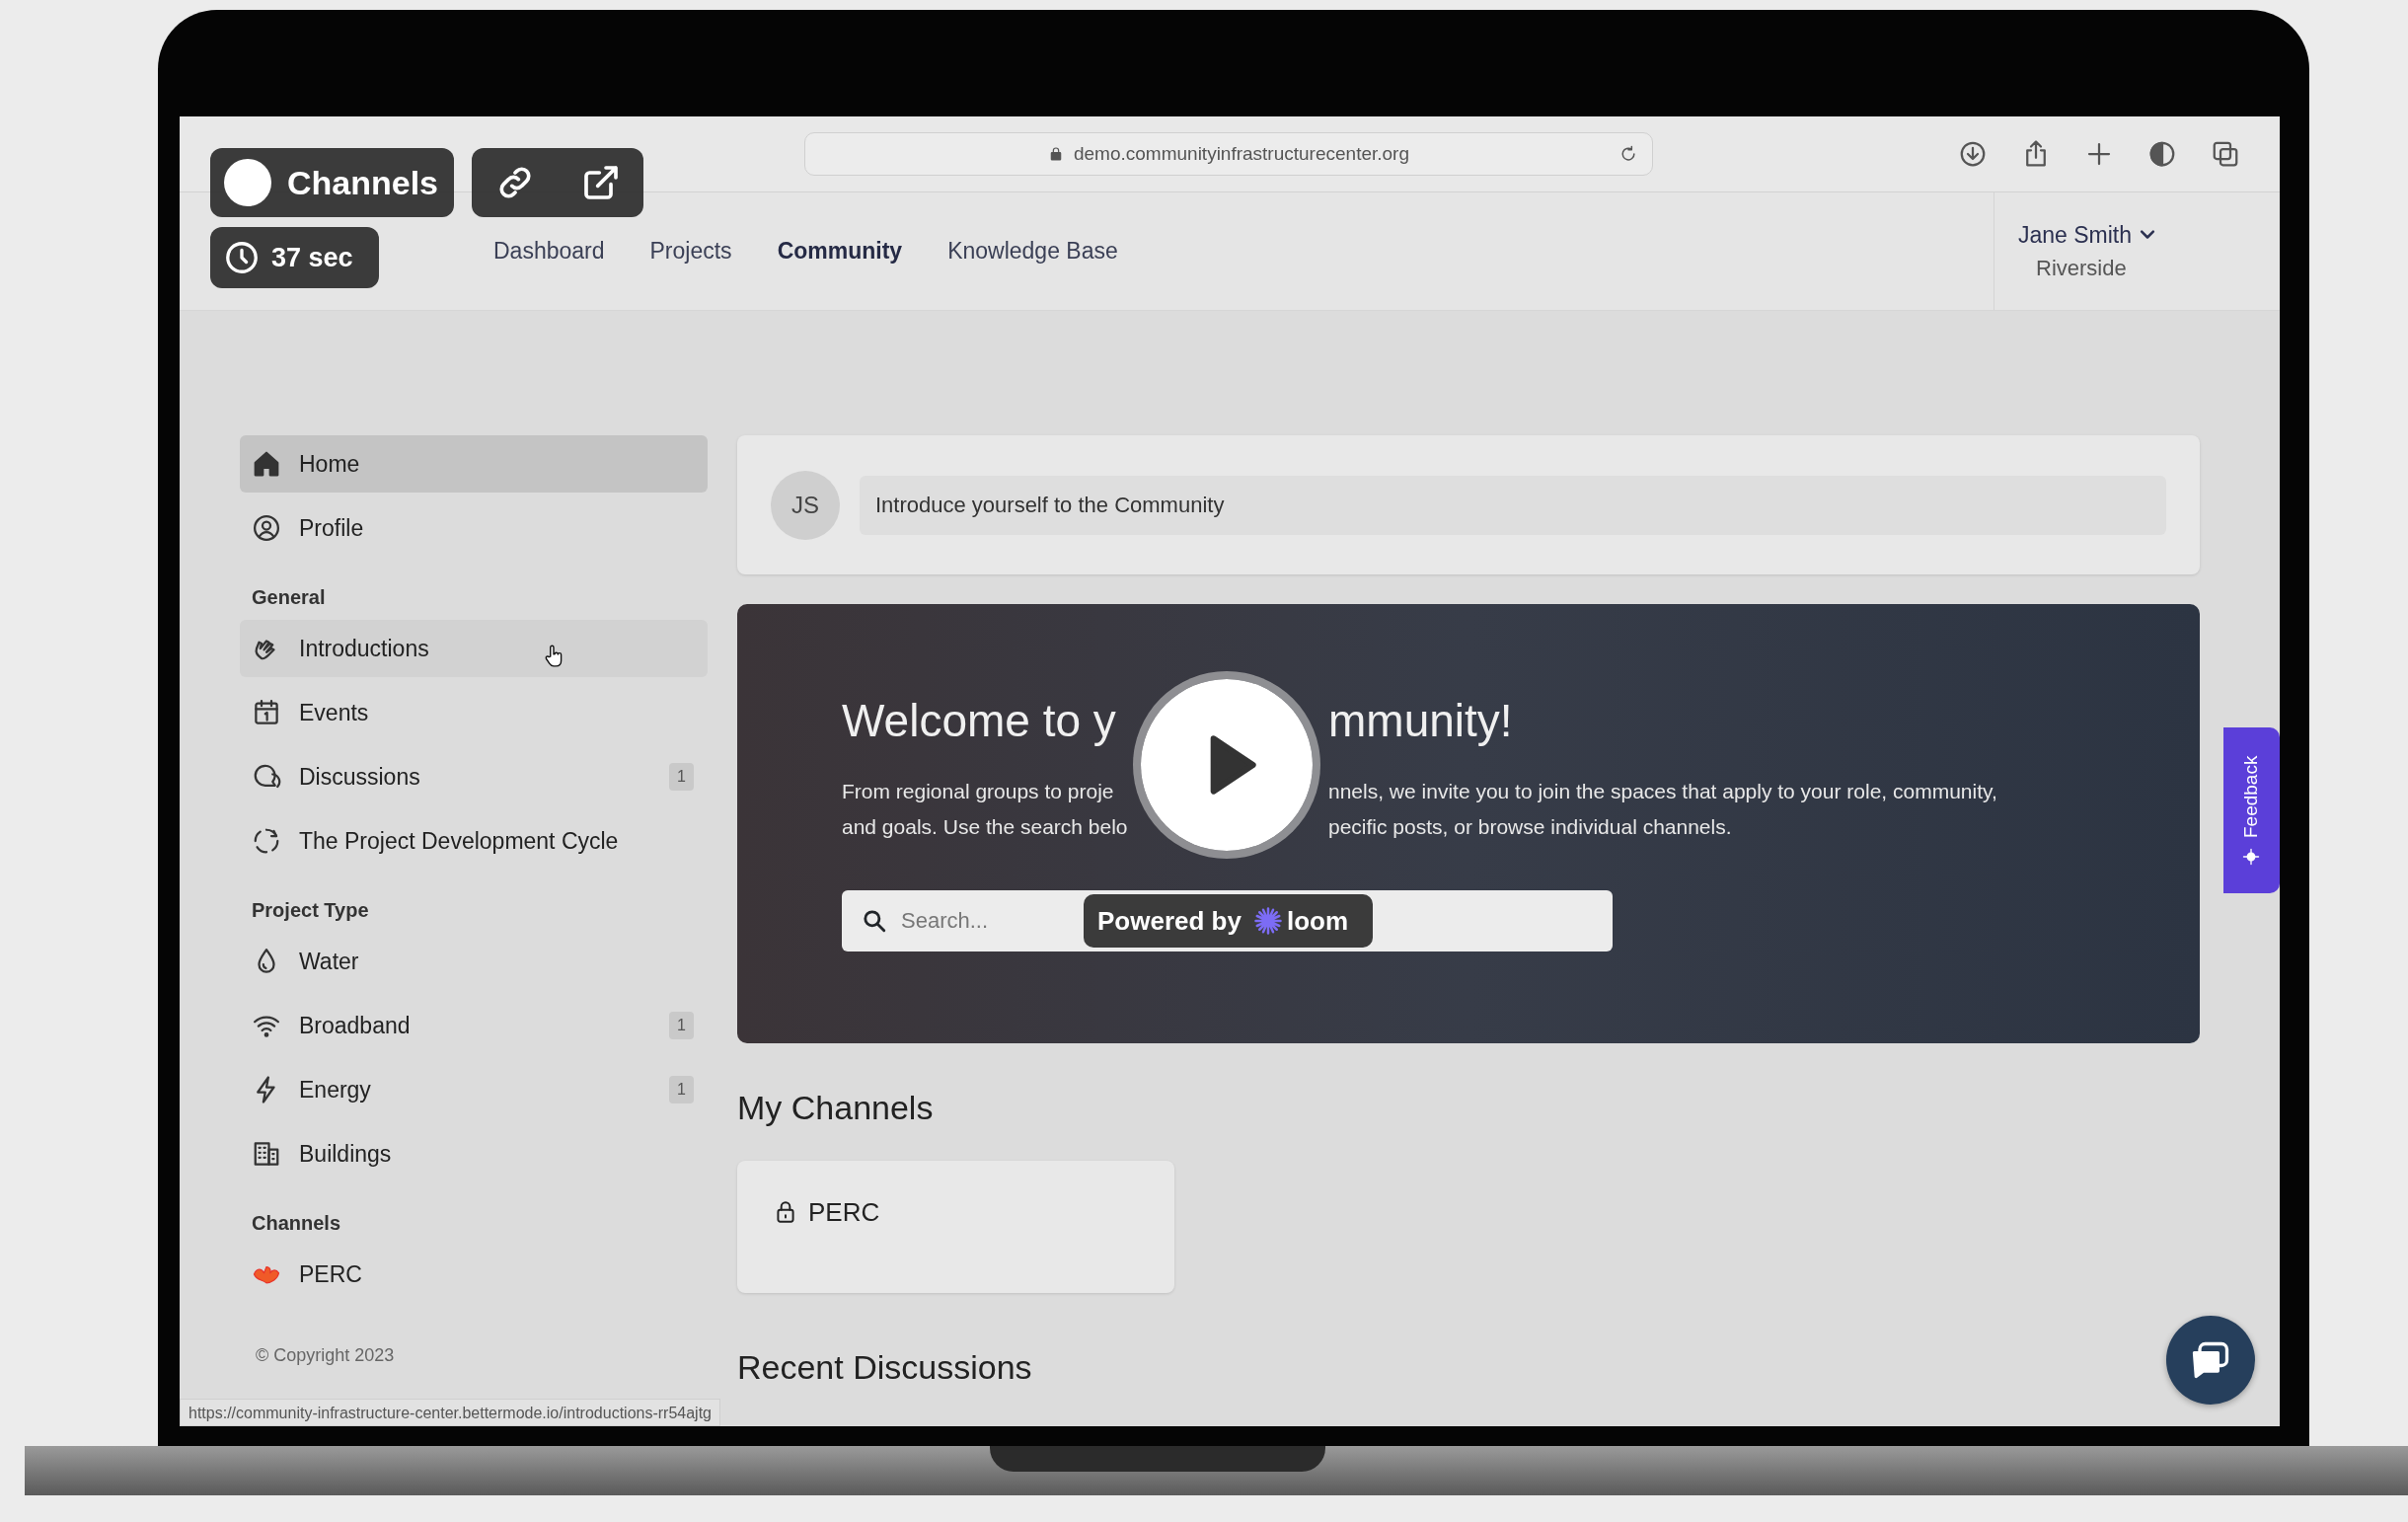  What do you see at coordinates (326, 1355) in the screenshot?
I see `copyright-text: © Copyright 2023` at bounding box center [326, 1355].